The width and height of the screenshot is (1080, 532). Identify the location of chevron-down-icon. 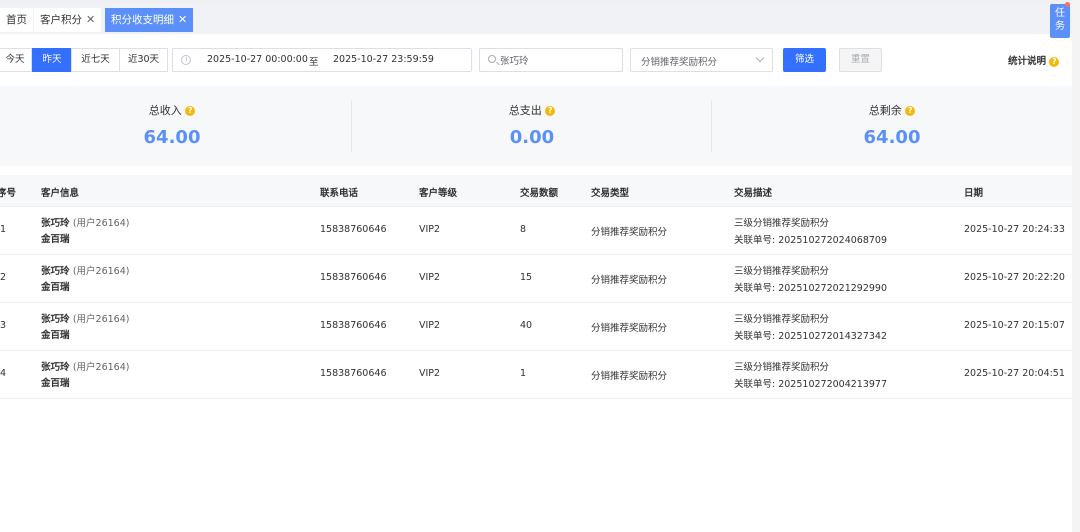
(760, 58).